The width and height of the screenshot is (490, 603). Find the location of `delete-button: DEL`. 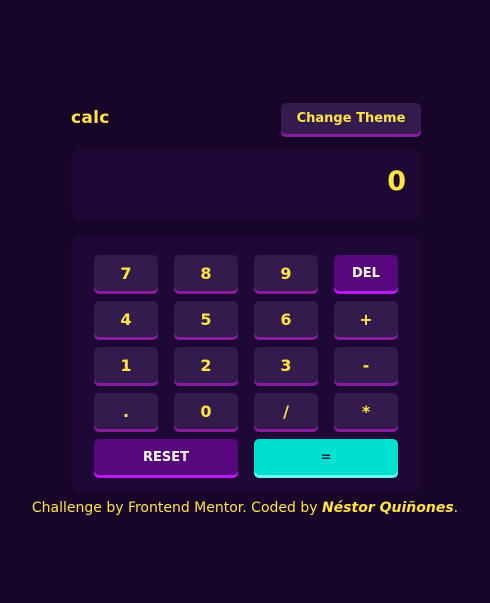

delete-button: DEL is located at coordinates (366, 273).